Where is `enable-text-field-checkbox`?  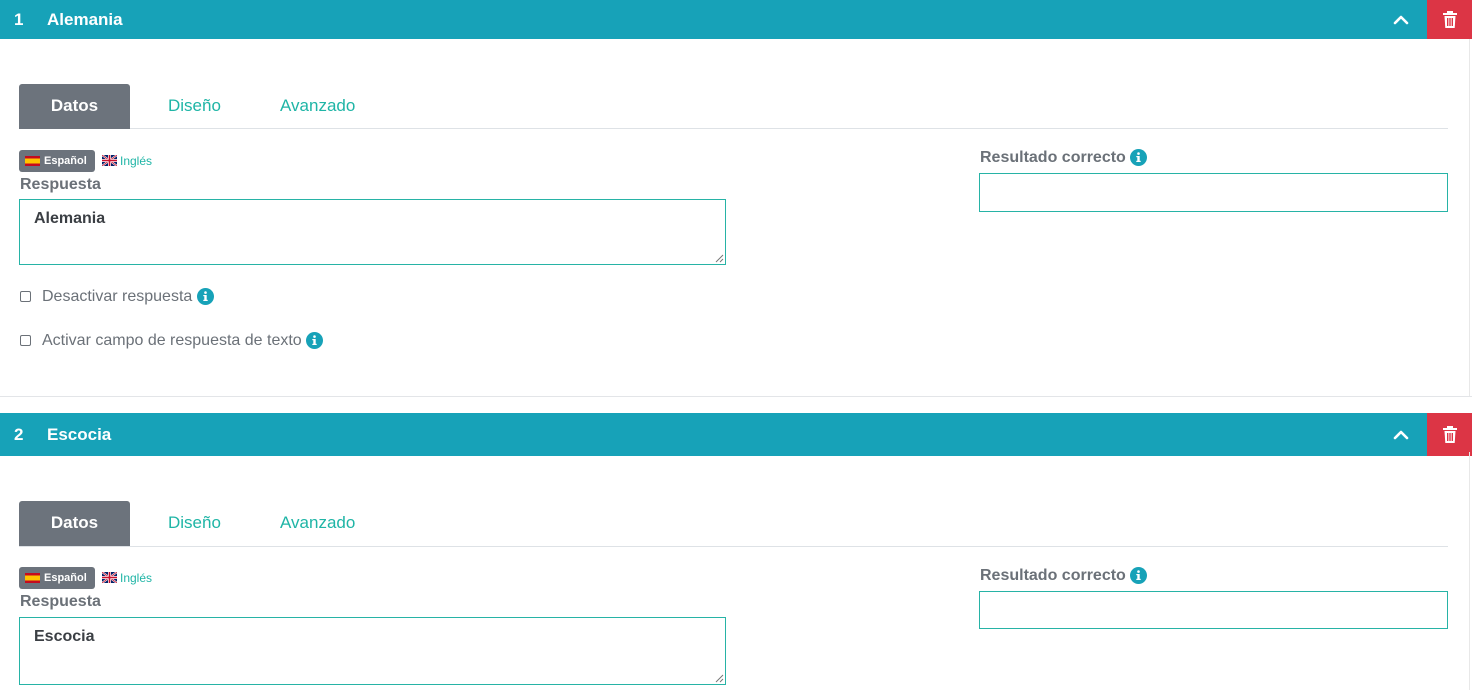
enable-text-field-checkbox is located at coordinates (25, 340).